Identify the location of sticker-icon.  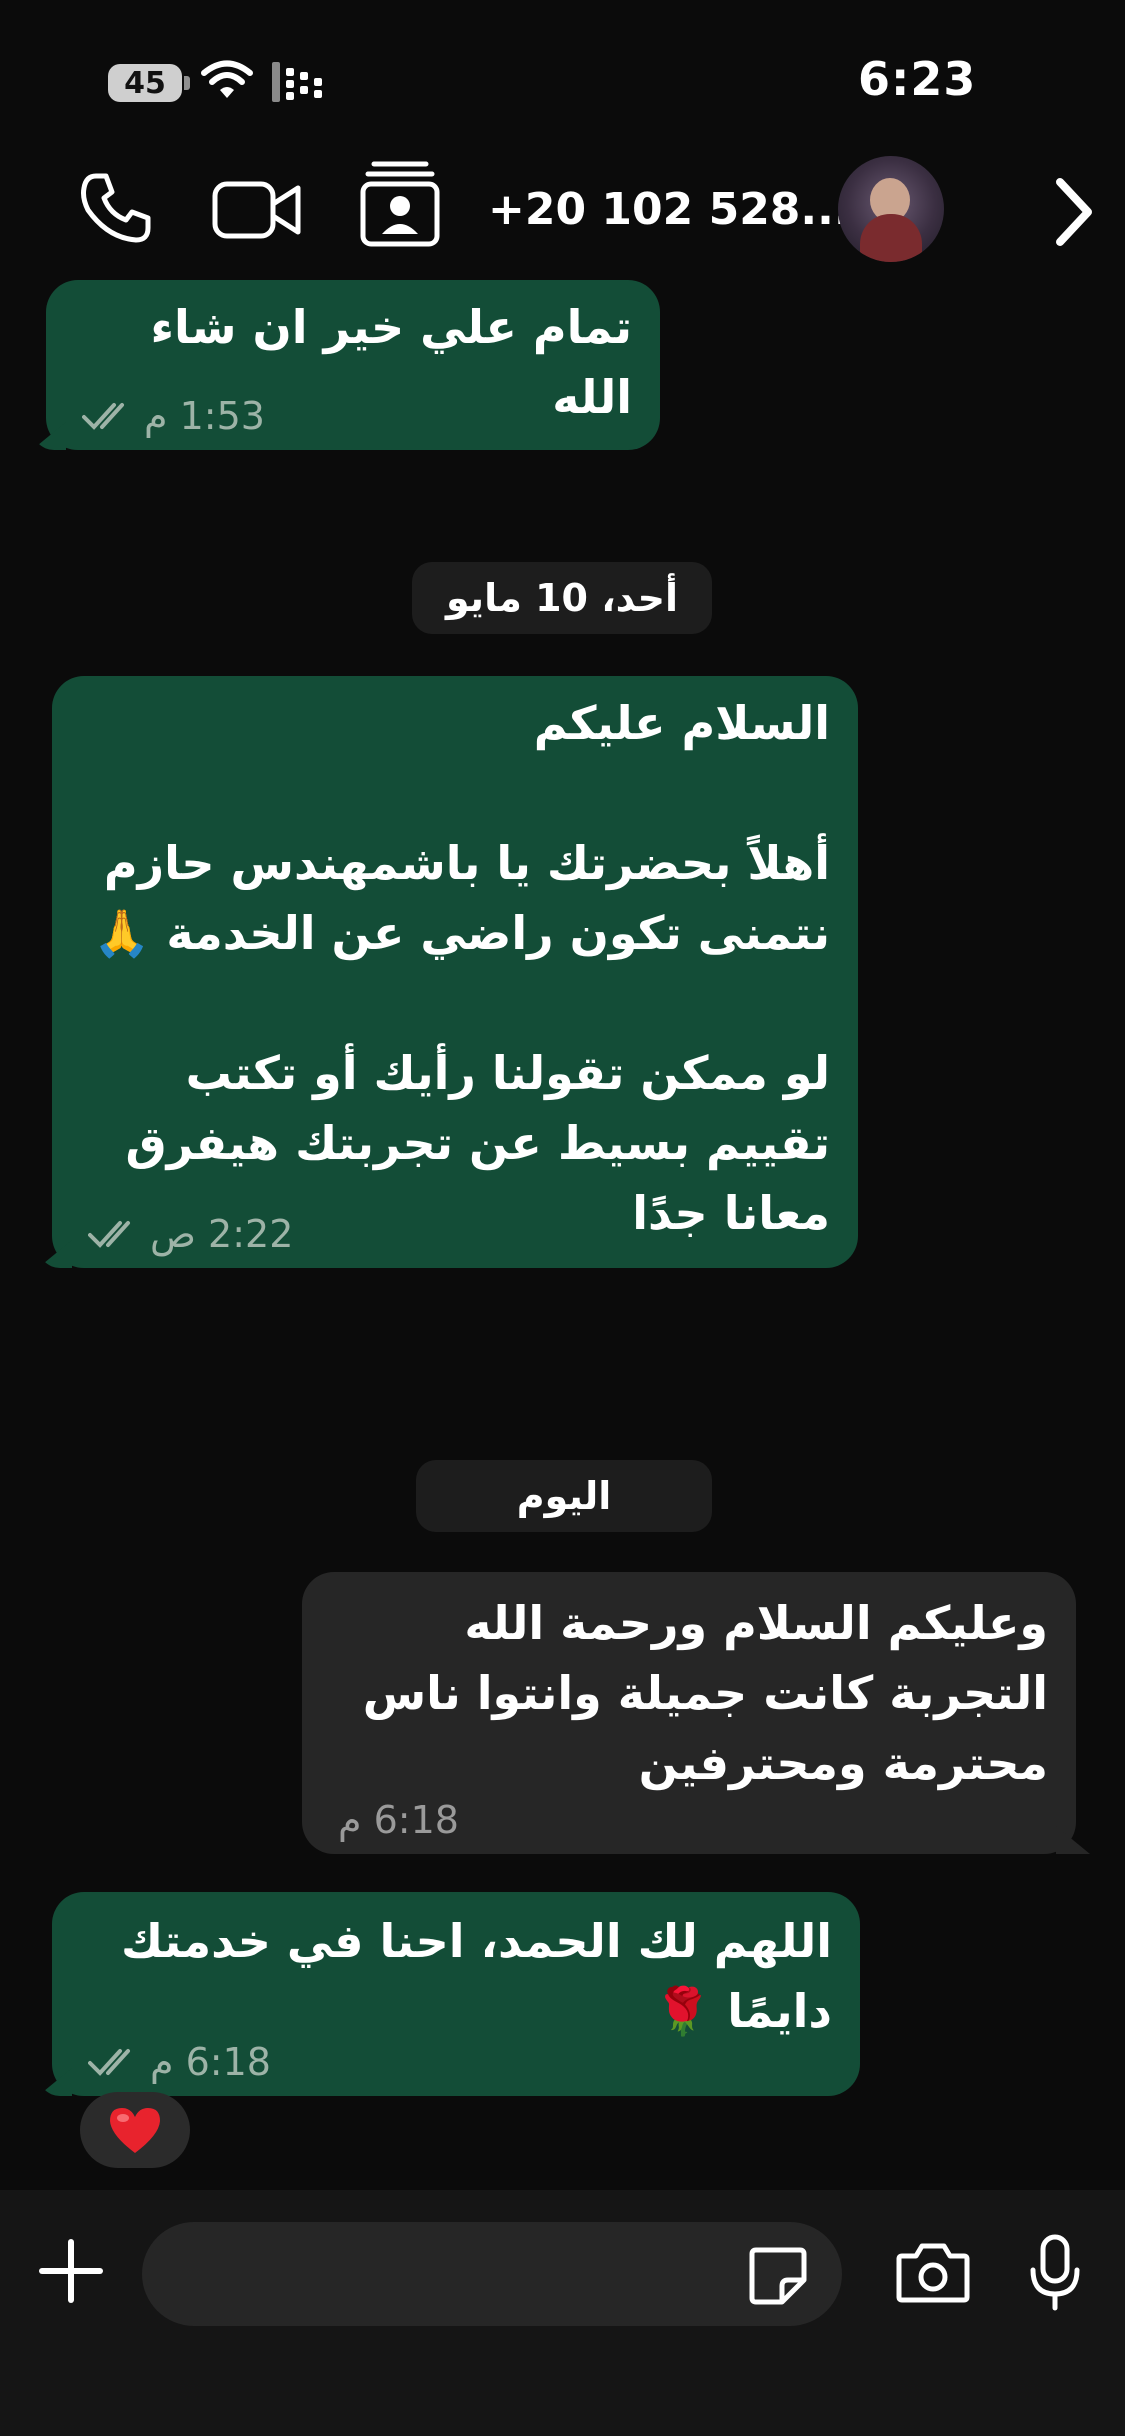
(778, 2276).